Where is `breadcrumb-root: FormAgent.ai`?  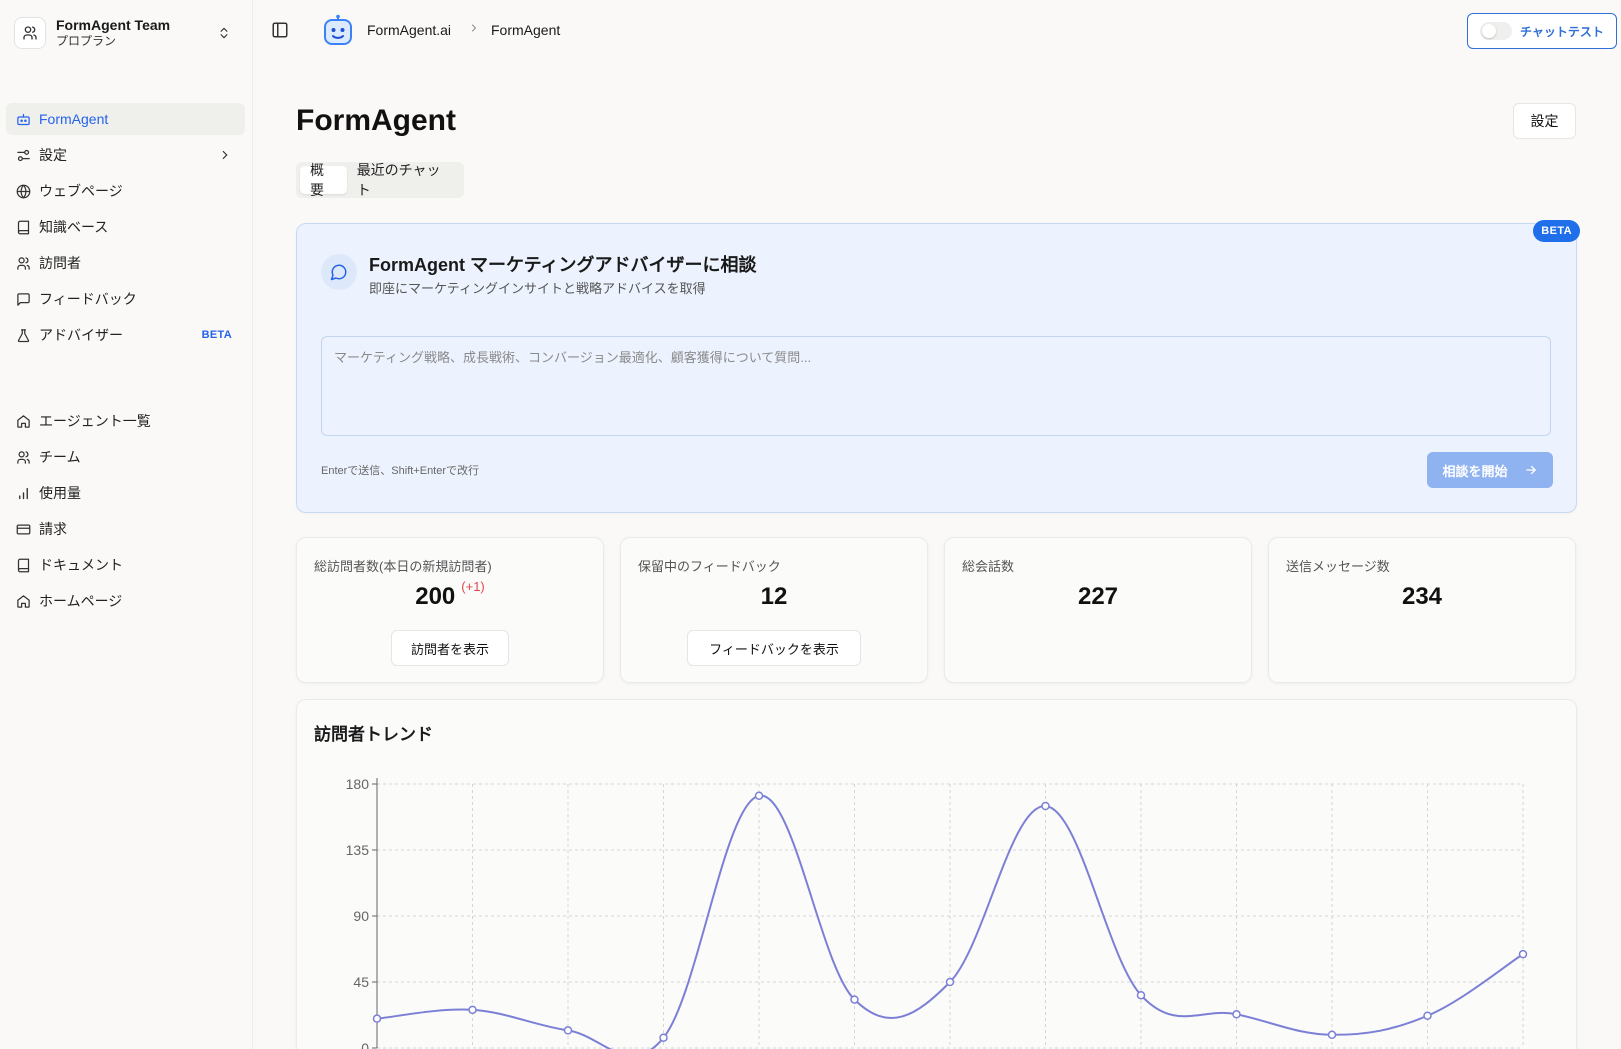
breadcrumb-root: FormAgent.ai is located at coordinates (409, 30).